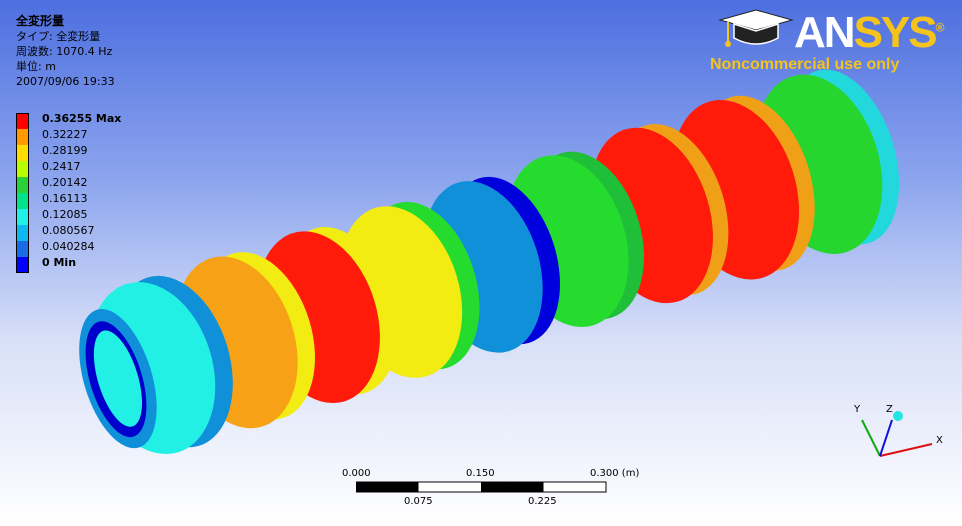  What do you see at coordinates (481, 487) in the screenshot?
I see `scale-ruler` at bounding box center [481, 487].